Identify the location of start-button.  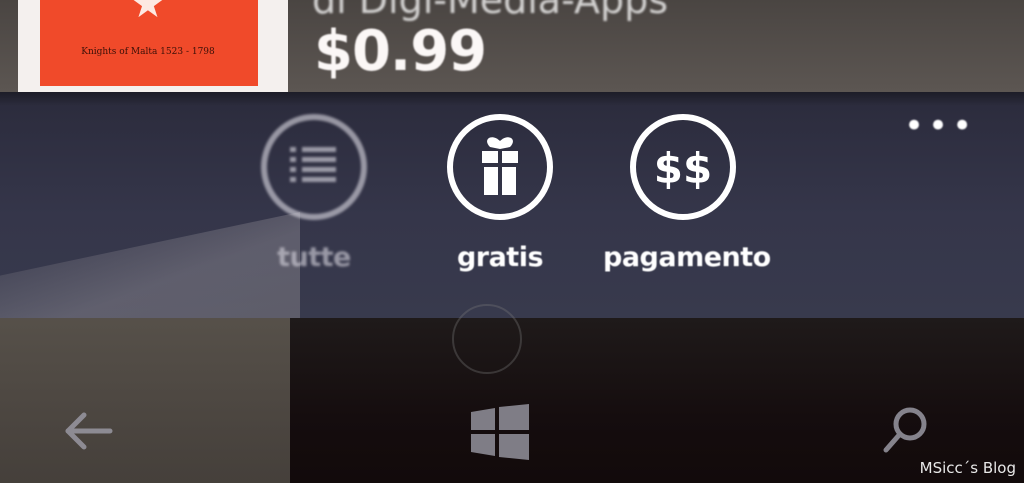
(500, 432).